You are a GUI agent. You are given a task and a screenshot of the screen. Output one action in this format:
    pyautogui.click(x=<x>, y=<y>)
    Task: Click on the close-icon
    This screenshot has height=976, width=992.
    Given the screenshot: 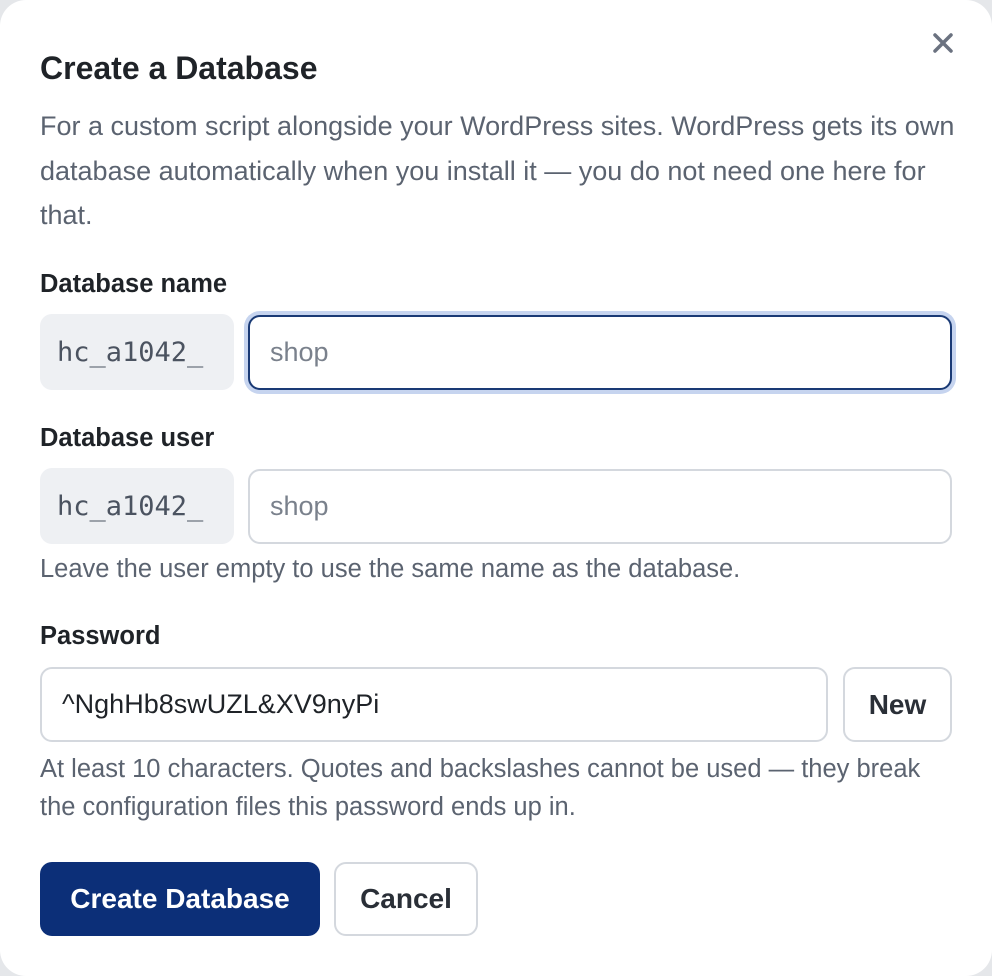 What is the action you would take?
    pyautogui.click(x=943, y=43)
    